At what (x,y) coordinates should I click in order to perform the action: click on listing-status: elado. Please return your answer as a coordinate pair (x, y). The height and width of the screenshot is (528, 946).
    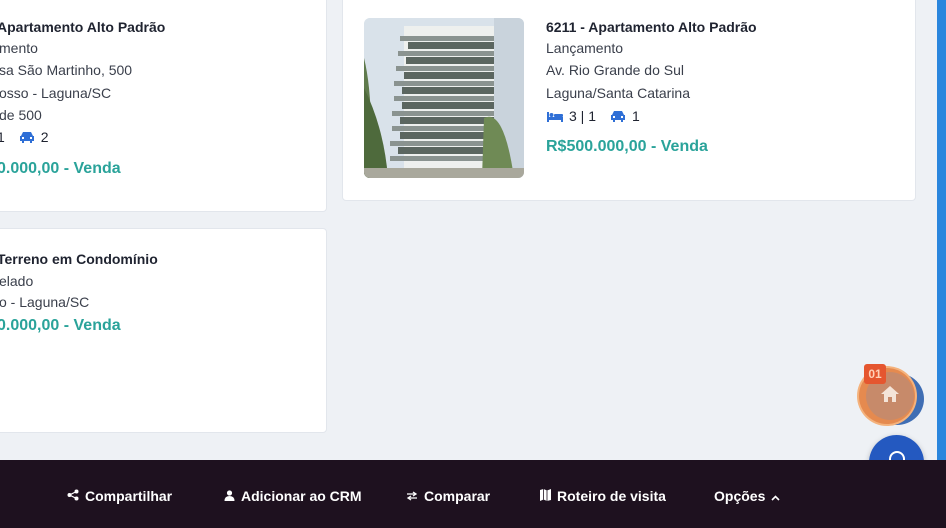
    Looking at the image, I should click on (17, 281).